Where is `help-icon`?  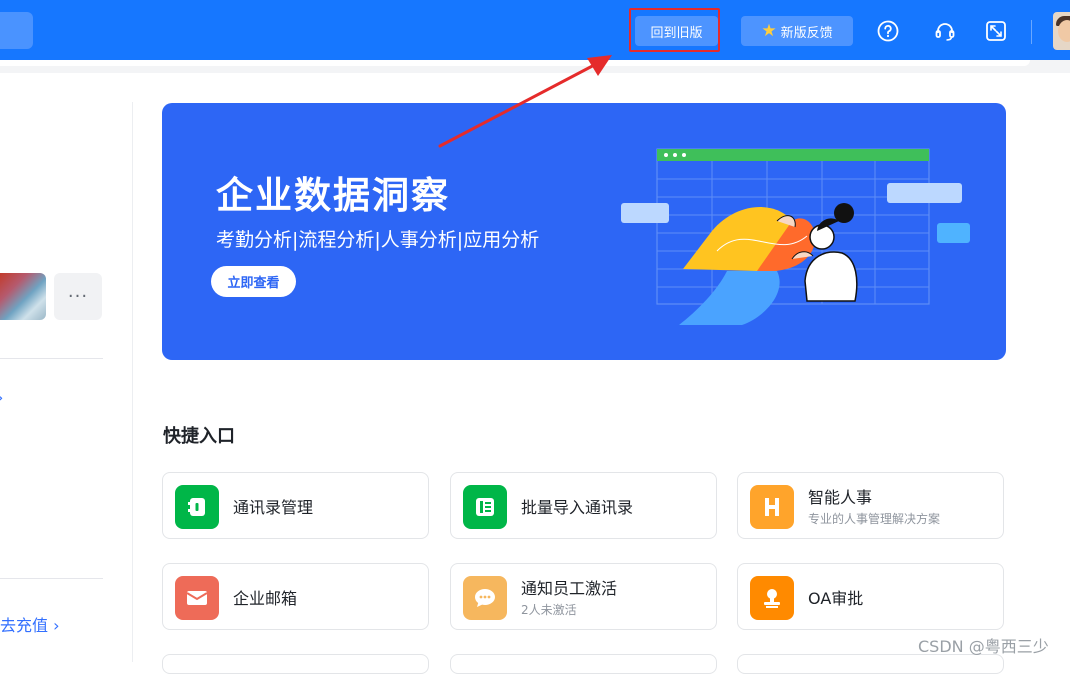 help-icon is located at coordinates (888, 31).